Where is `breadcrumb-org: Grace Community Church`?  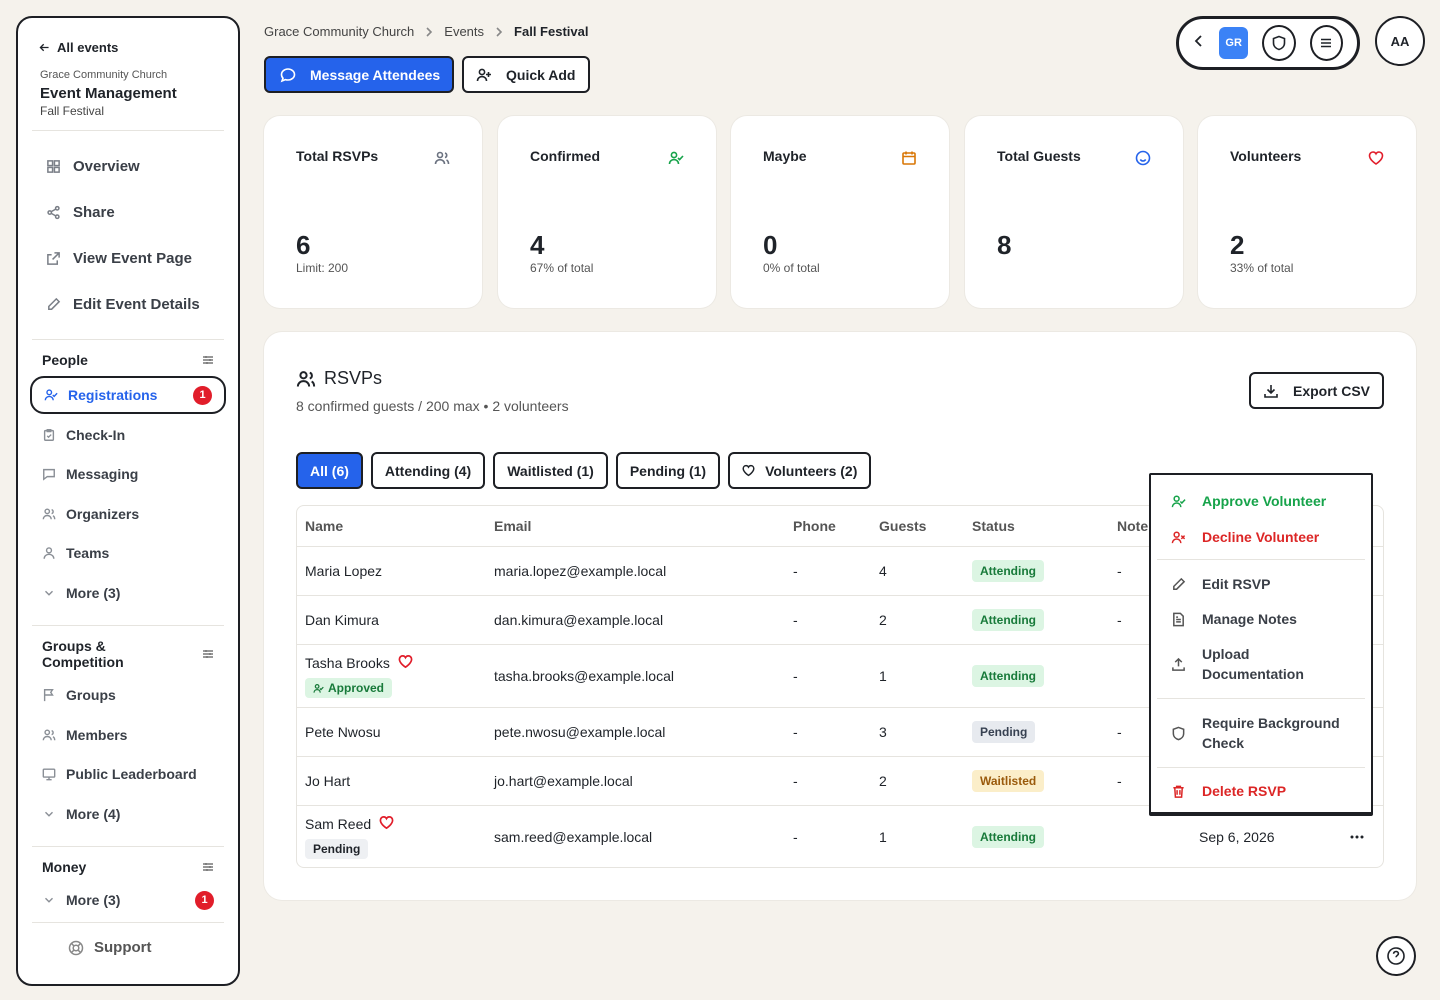 breadcrumb-org: Grace Community Church is located at coordinates (339, 31).